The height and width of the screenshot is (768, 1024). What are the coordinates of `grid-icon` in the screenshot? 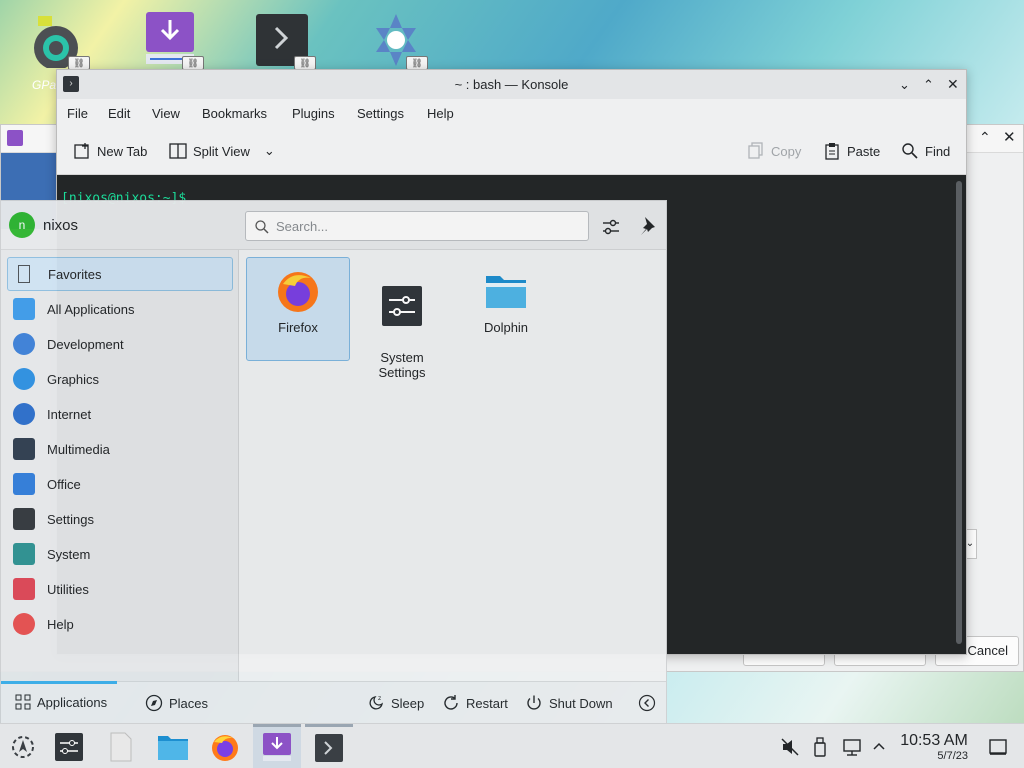 It's located at (23, 702).